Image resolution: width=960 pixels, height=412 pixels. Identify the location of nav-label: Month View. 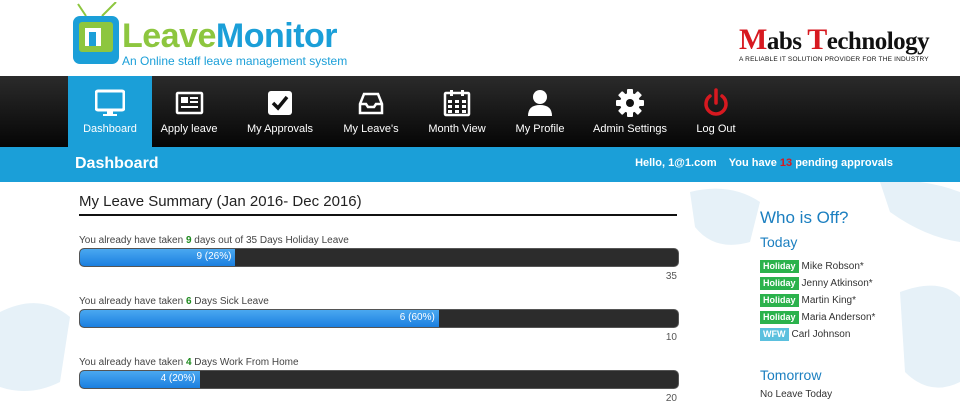
(457, 129).